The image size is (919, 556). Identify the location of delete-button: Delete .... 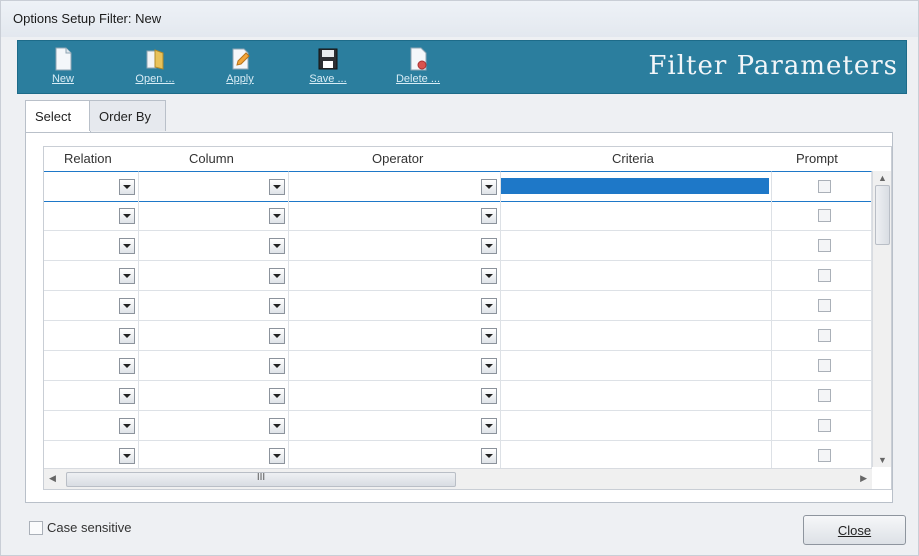
(418, 67).